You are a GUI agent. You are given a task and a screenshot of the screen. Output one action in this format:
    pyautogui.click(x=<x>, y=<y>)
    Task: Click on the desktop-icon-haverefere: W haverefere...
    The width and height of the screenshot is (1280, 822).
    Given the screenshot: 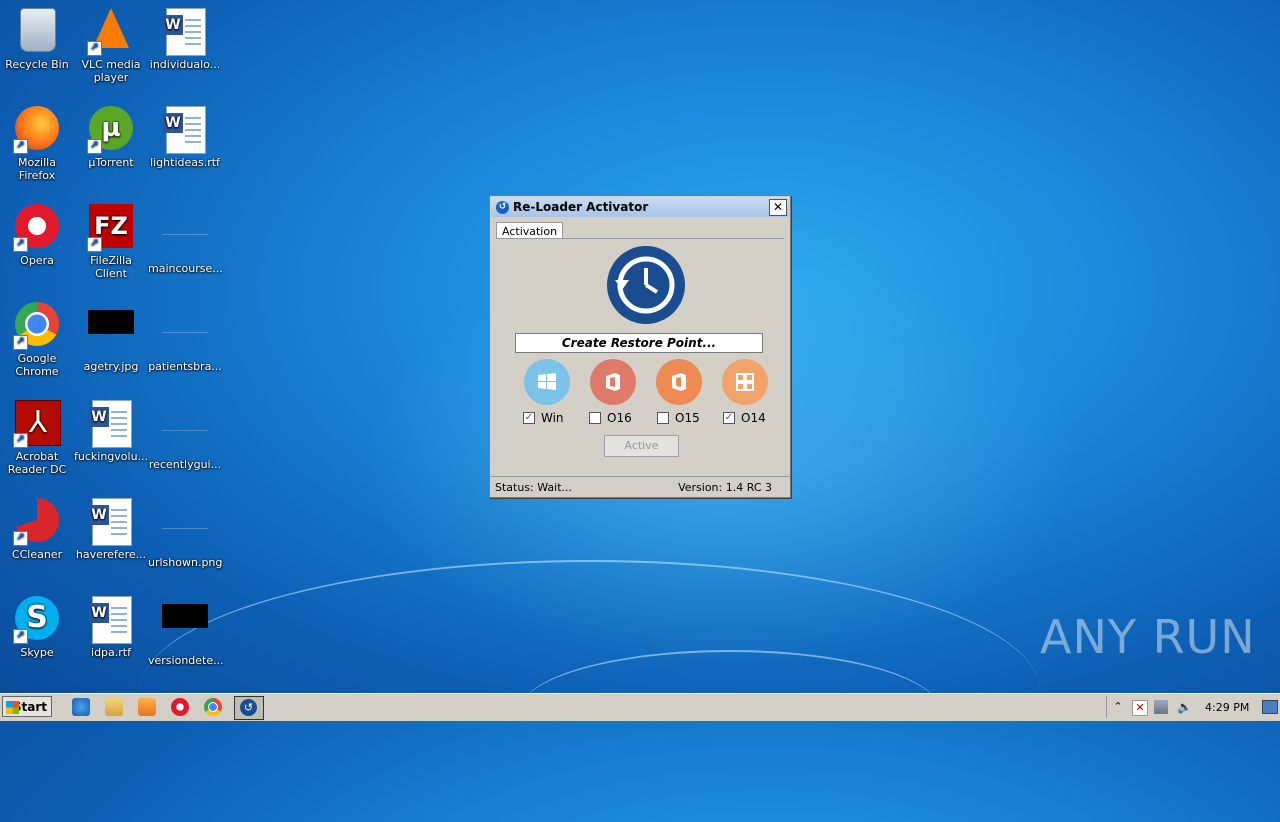 What is the action you would take?
    pyautogui.click(x=111, y=527)
    